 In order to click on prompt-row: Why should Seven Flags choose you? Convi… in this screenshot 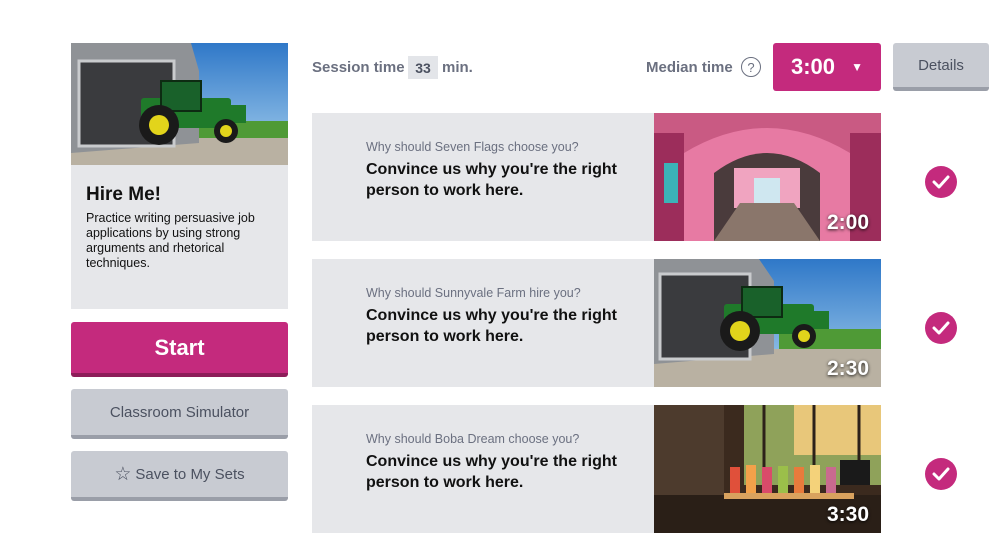, I will do `click(596, 177)`.